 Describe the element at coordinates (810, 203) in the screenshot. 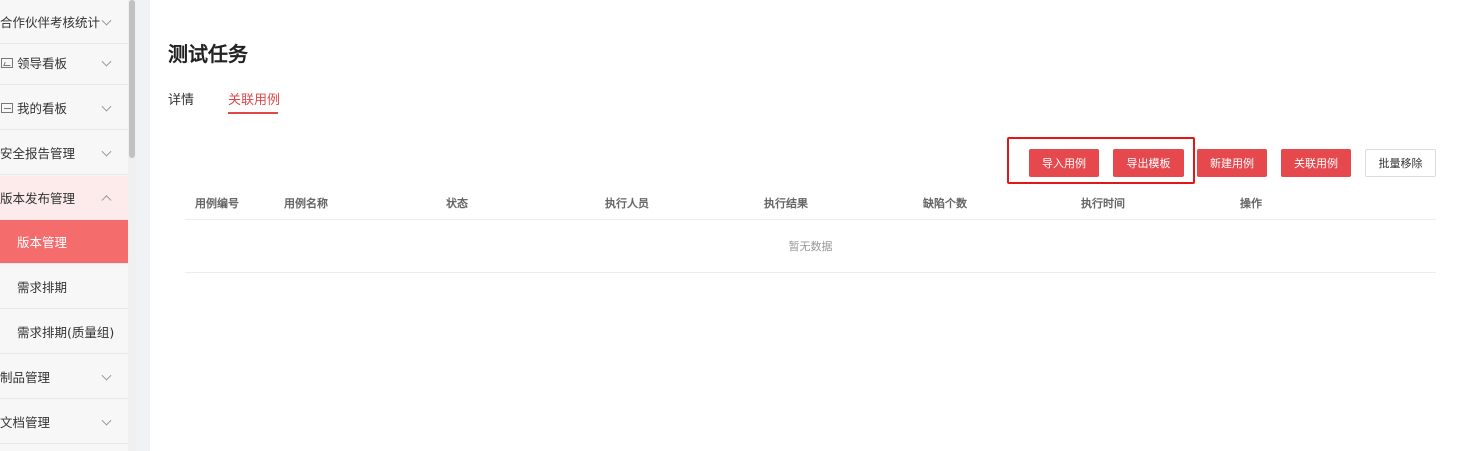

I see `table-header: 用例编号 用例名称 状态 执行人员 执行结果 缺陷个数 执行时间 操作` at that location.